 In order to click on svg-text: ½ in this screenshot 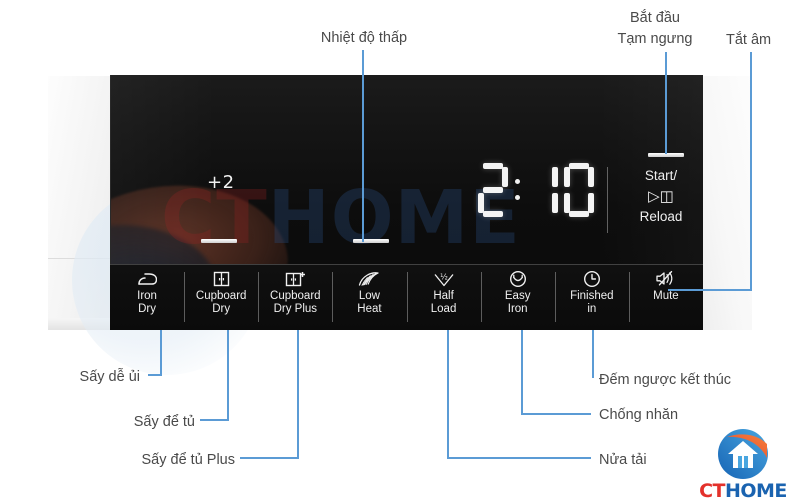, I will do `click(444, 277)`.